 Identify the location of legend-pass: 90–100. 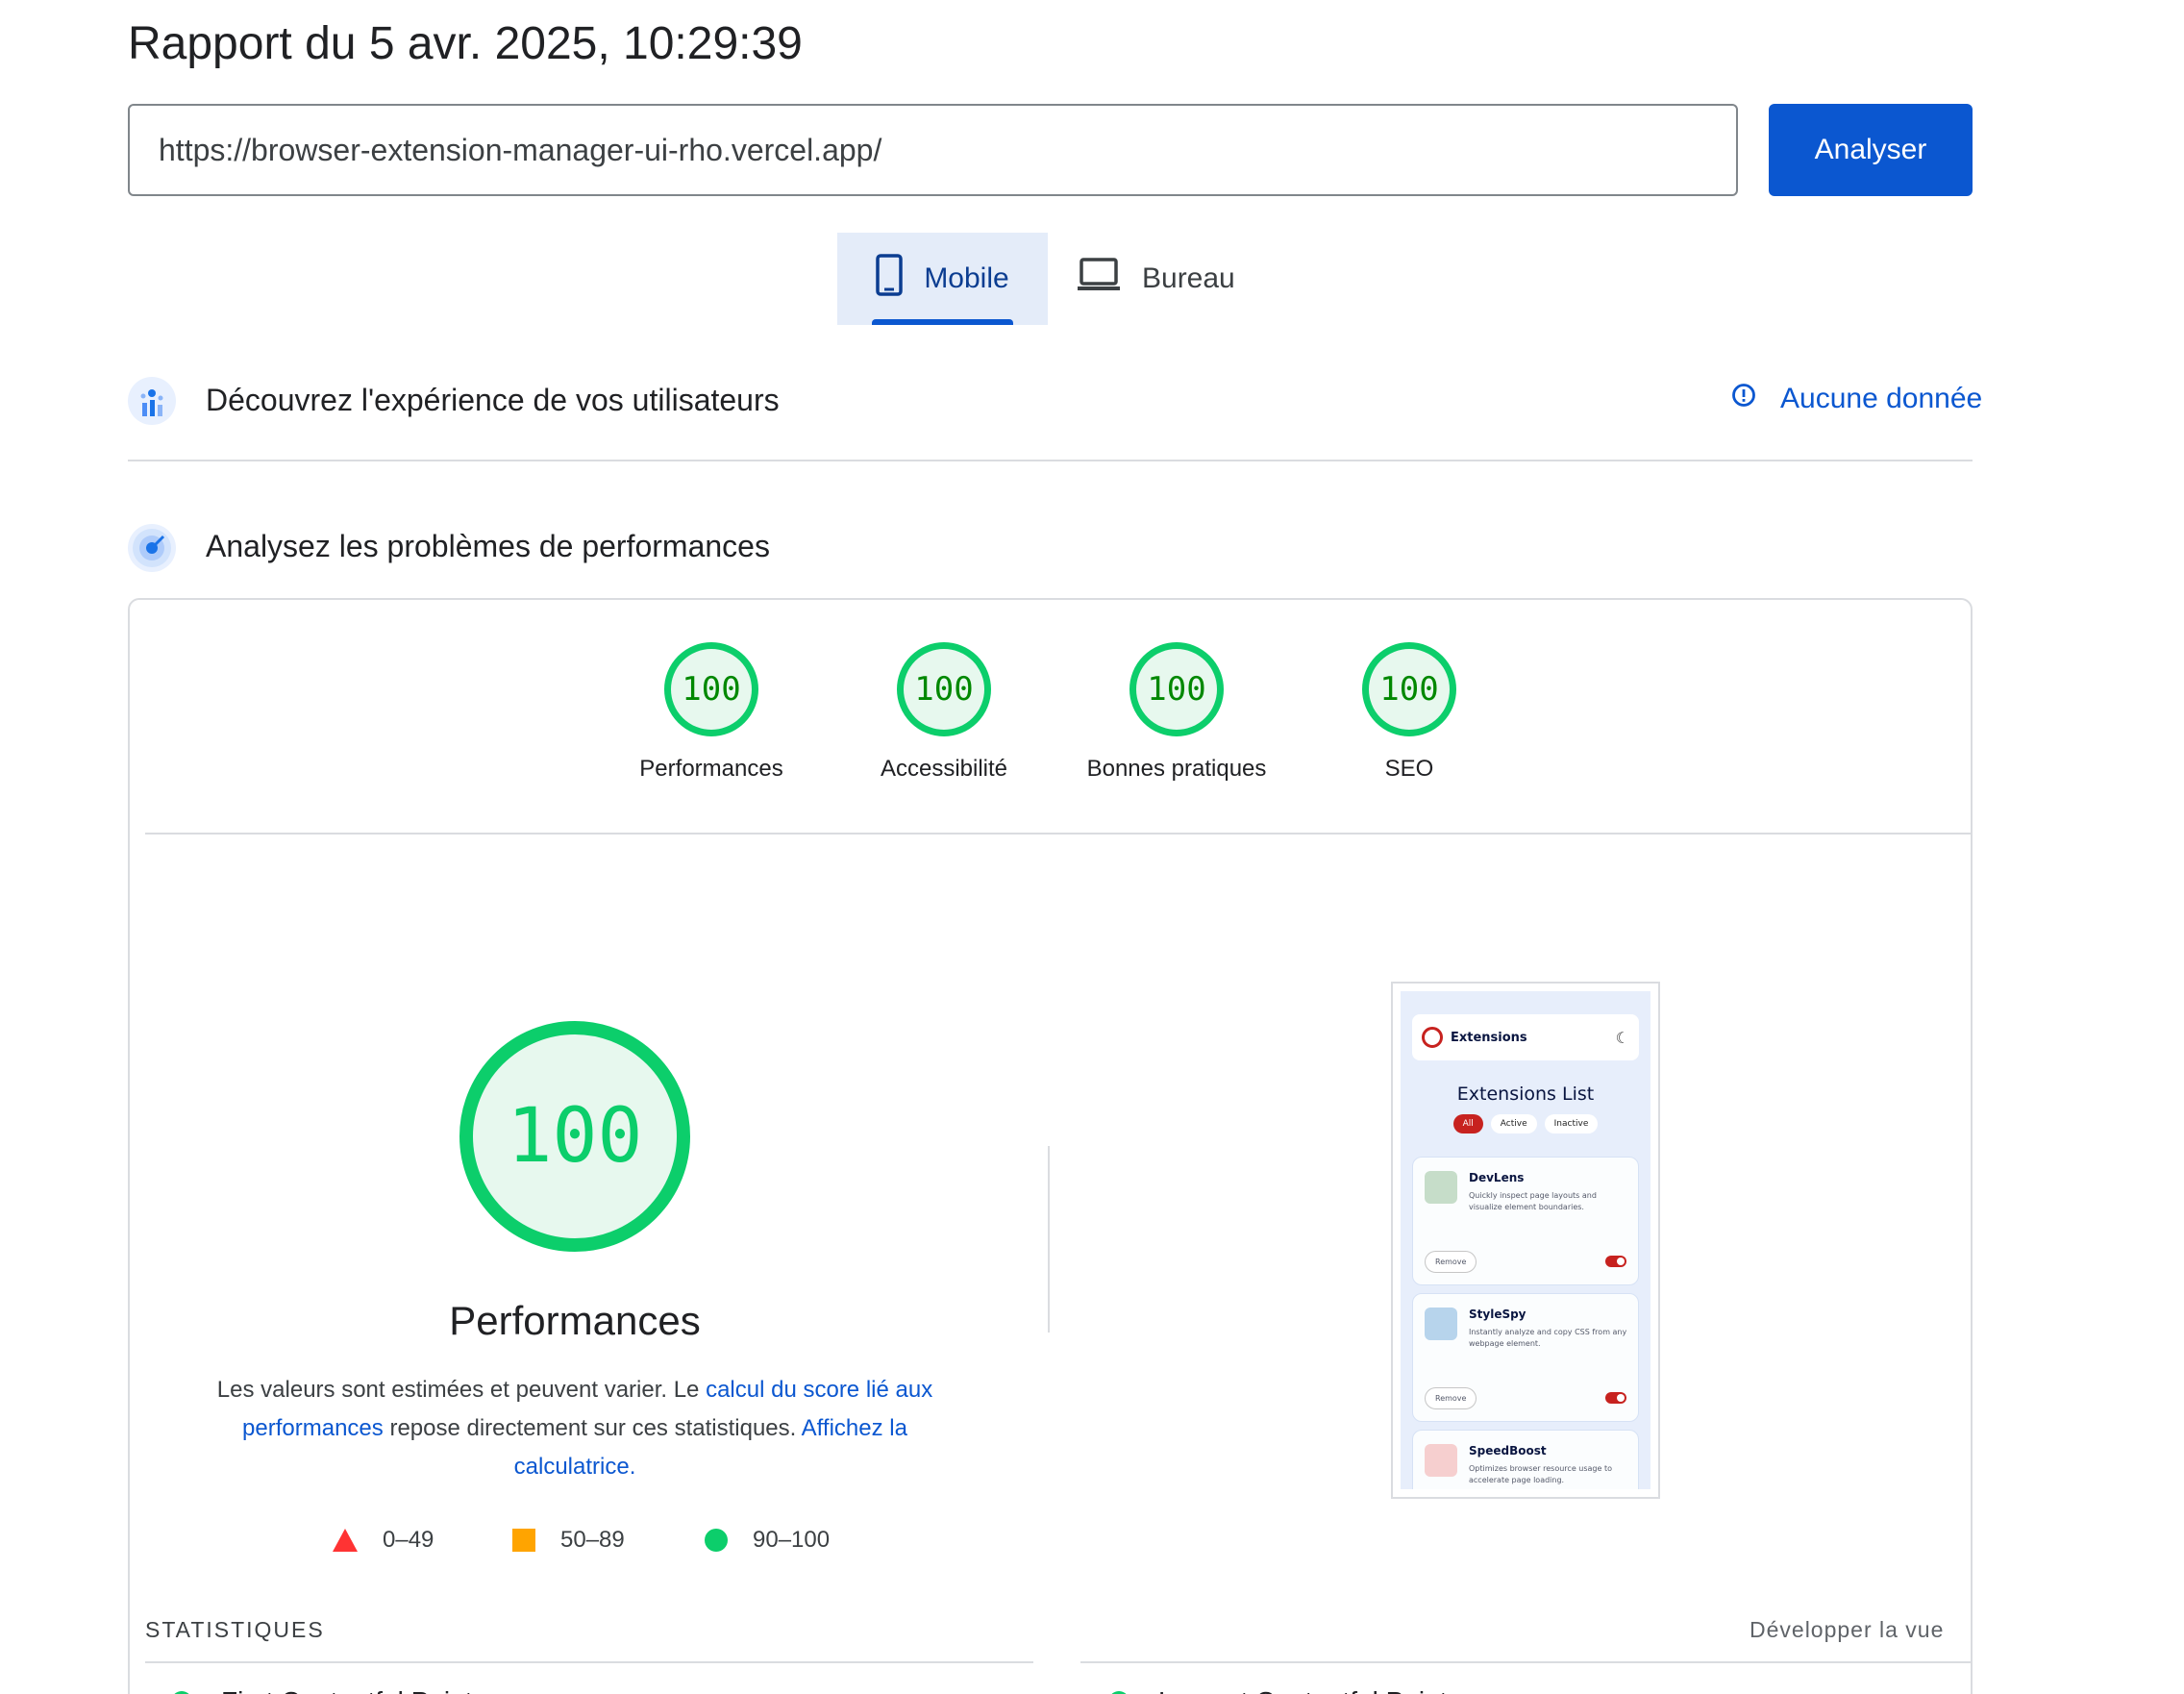
(768, 1540).